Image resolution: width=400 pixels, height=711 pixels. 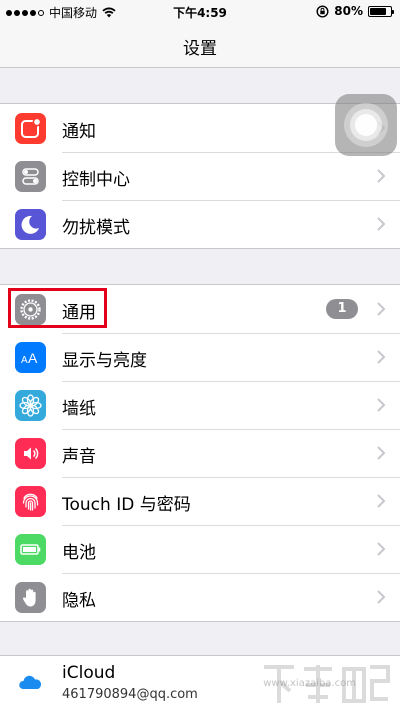 I want to click on row-wallpaper: 墙纸, so click(x=200, y=405).